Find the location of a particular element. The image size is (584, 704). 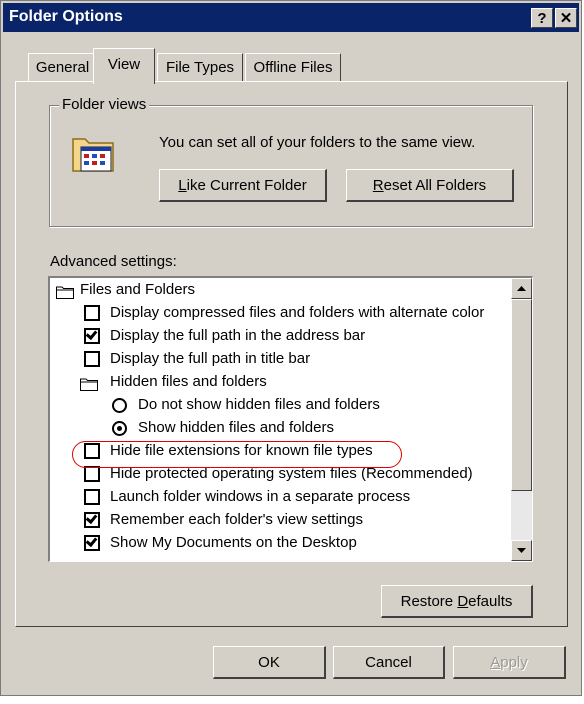

arrow-down-icon is located at coordinates (521, 550).